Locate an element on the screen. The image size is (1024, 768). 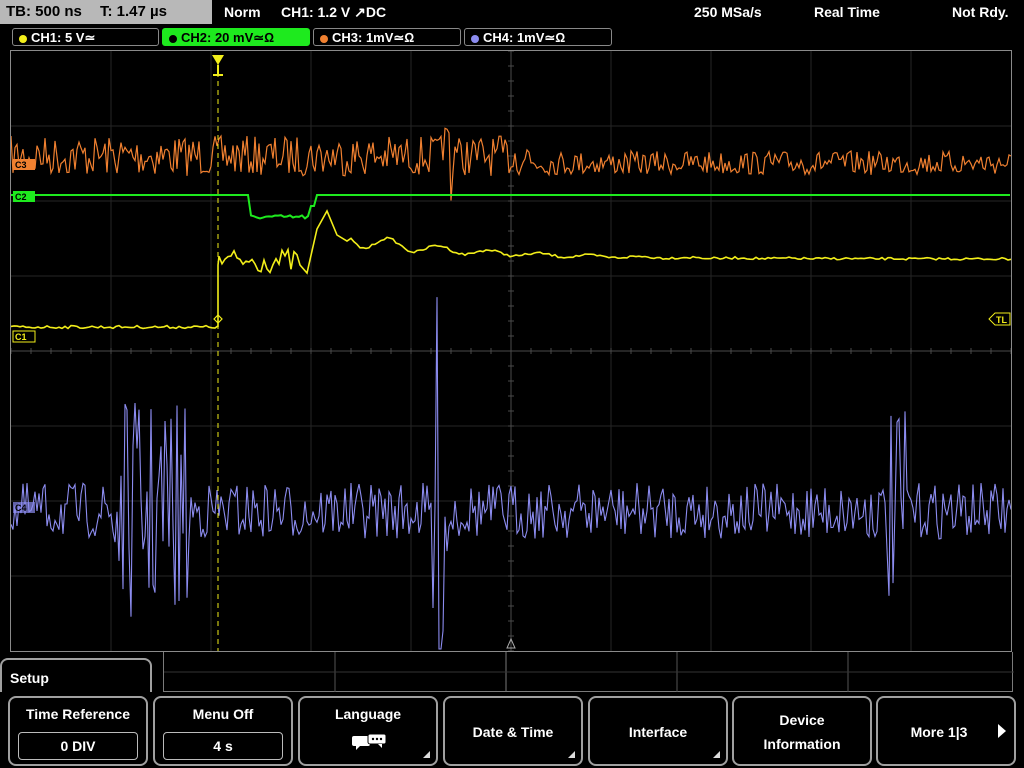
ch3-label: CH3: 1mV≃Ω is located at coordinates (373, 37).